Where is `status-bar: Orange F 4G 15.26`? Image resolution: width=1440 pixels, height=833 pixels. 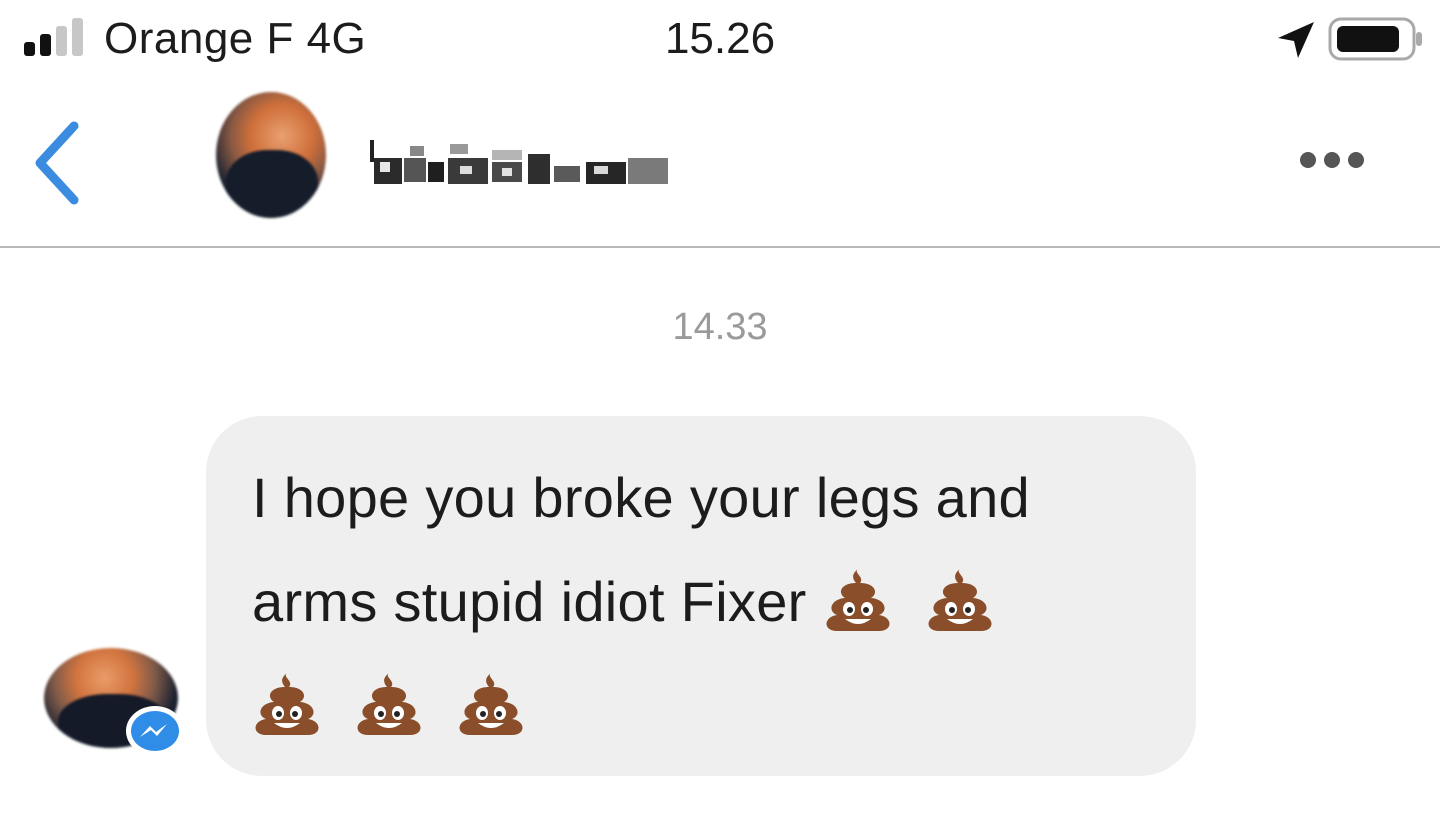
status-bar: Orange F 4G 15.26 is located at coordinates (720, 42).